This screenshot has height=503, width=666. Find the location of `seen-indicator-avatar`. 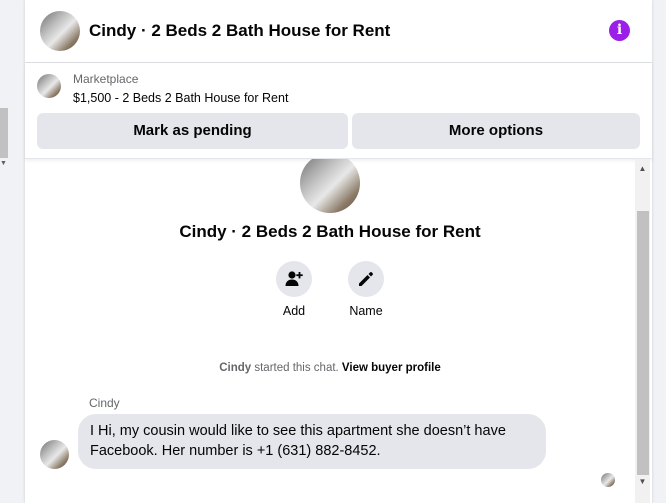

seen-indicator-avatar is located at coordinates (608, 480).